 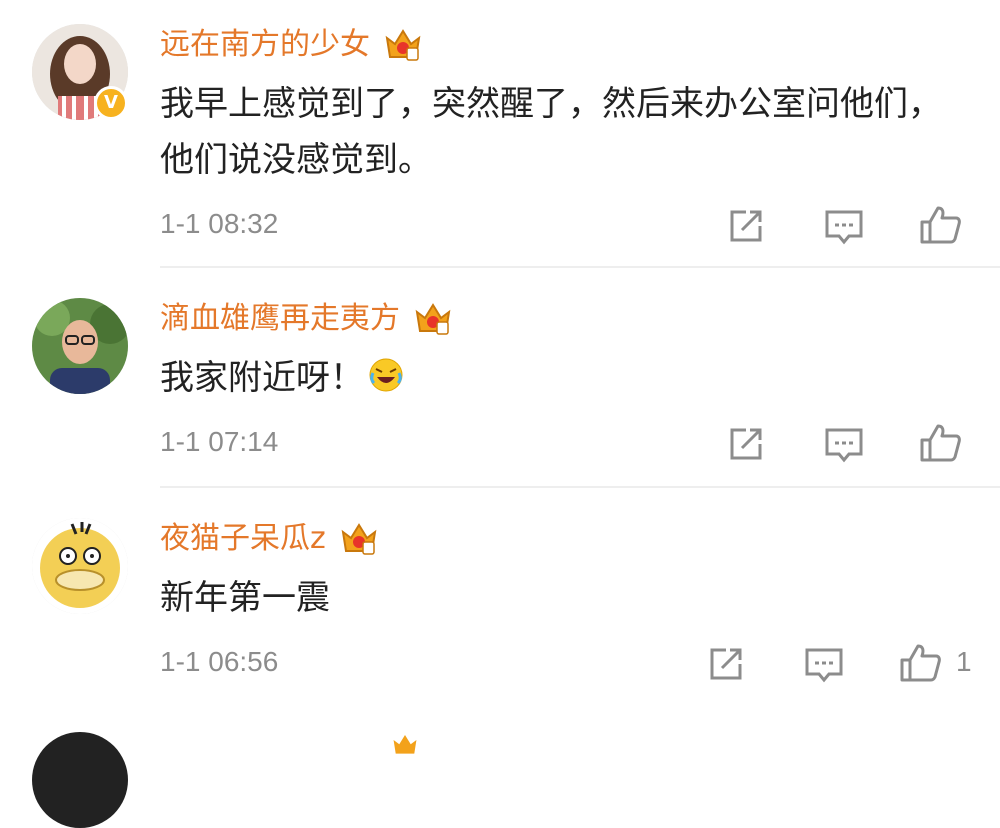 What do you see at coordinates (560, 378) in the screenshot?
I see `comment-text: 我家附近呀！` at bounding box center [560, 378].